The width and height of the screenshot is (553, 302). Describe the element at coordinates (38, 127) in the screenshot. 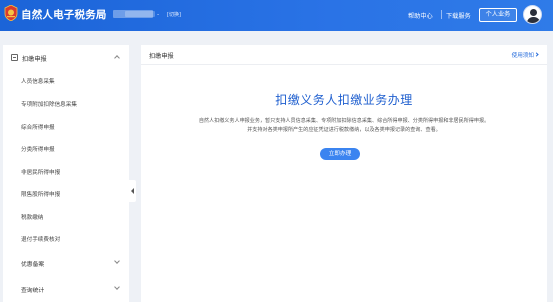

I see `sidebar-item-comprehensive-income: 综合所得申报` at that location.